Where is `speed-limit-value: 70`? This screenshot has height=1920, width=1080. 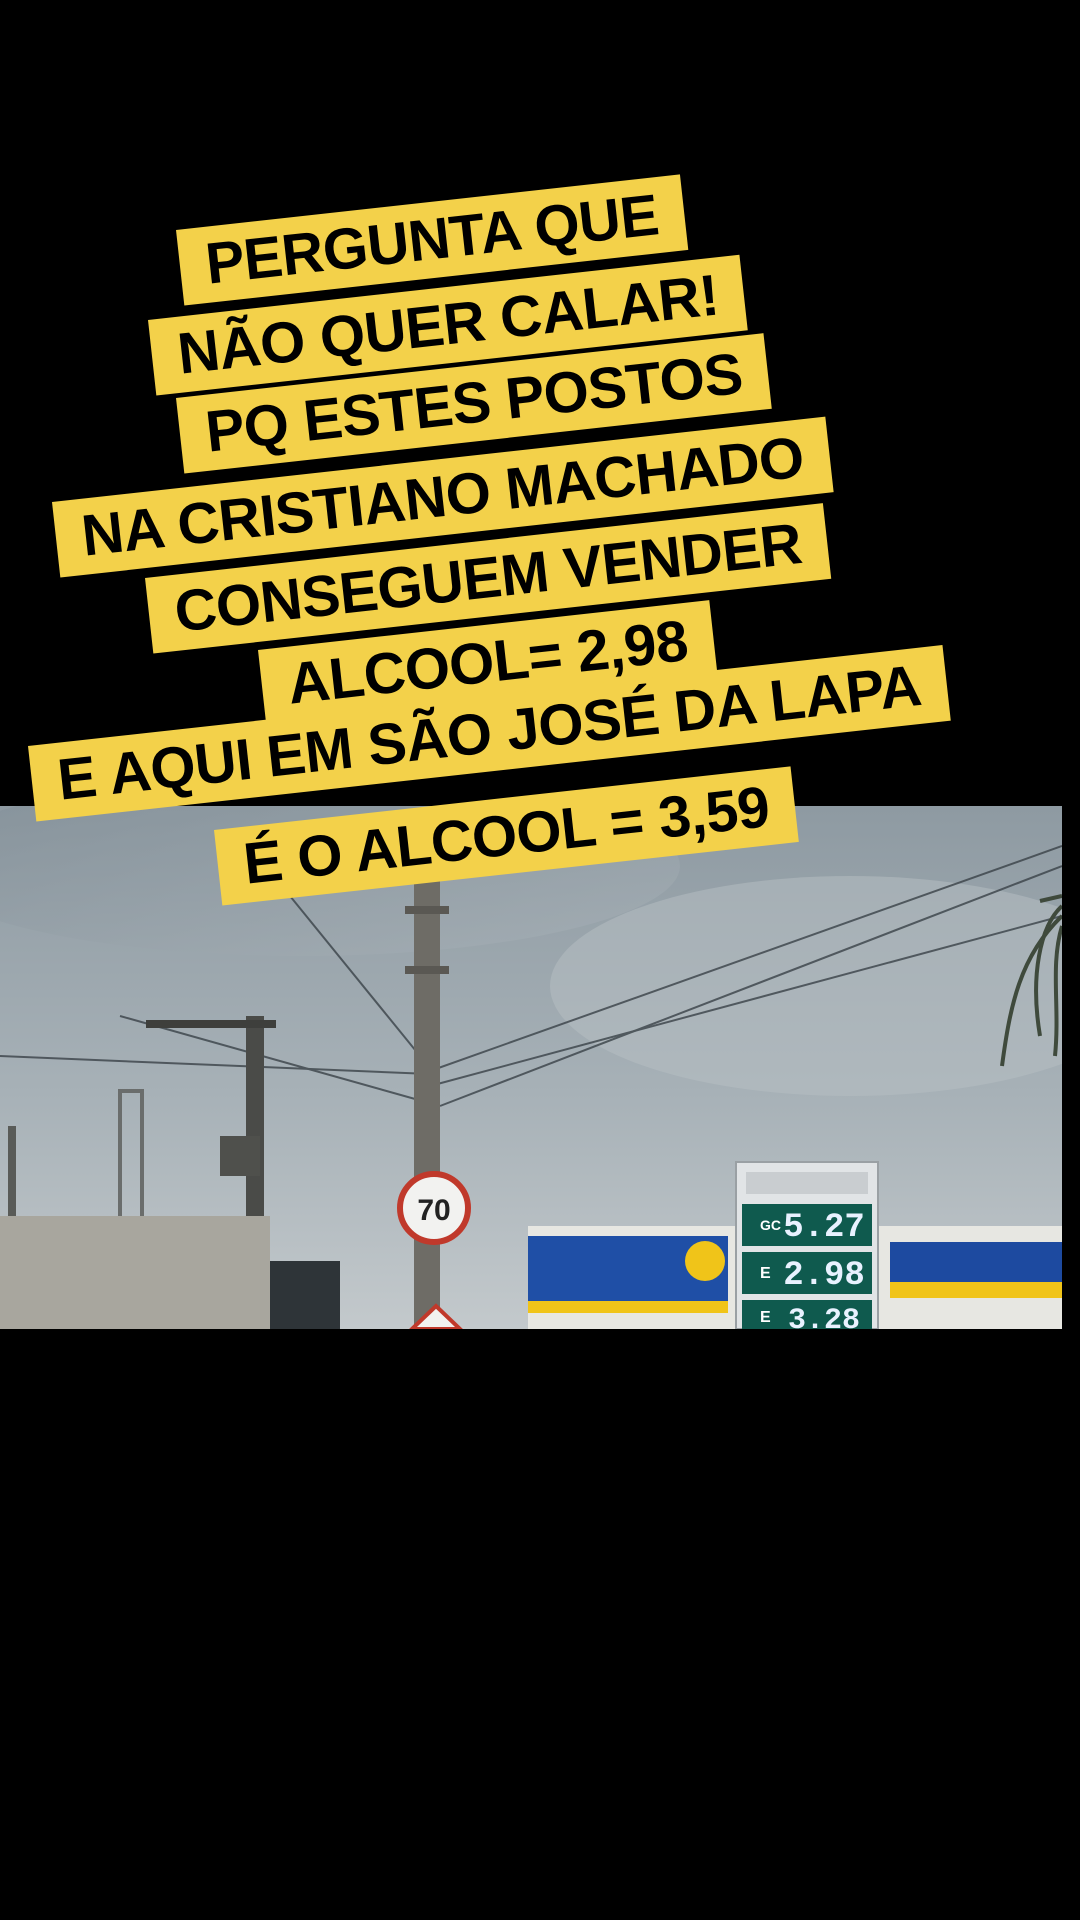 speed-limit-value: 70 is located at coordinates (433, 1210).